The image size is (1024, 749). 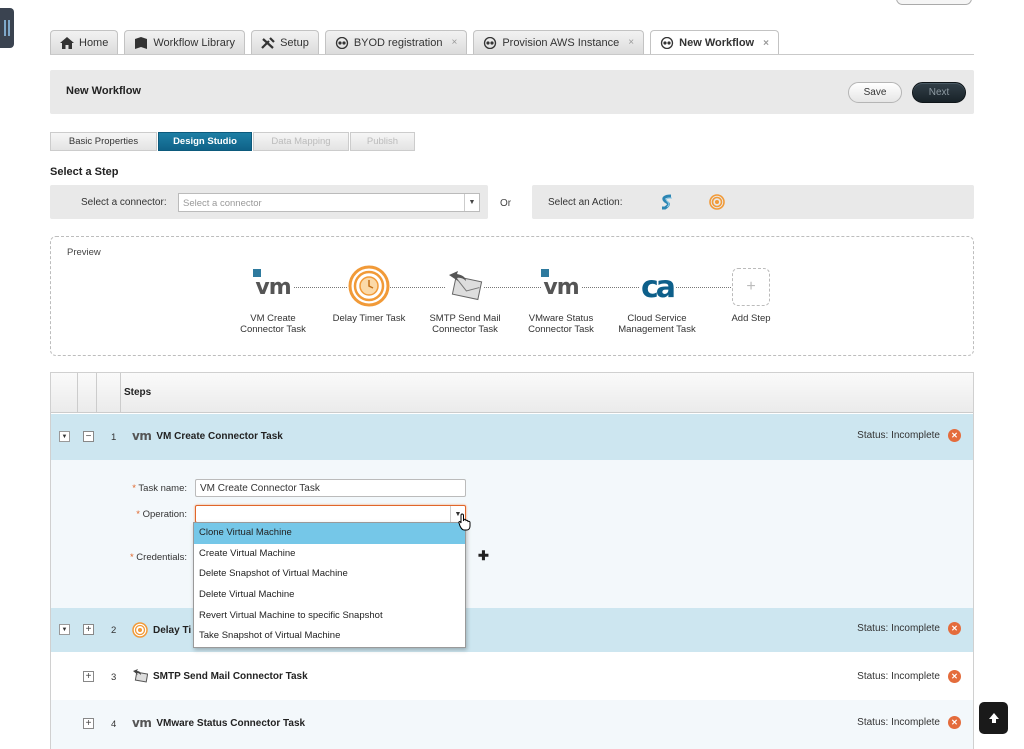 I want to click on tab-home: Home, so click(x=84, y=42).